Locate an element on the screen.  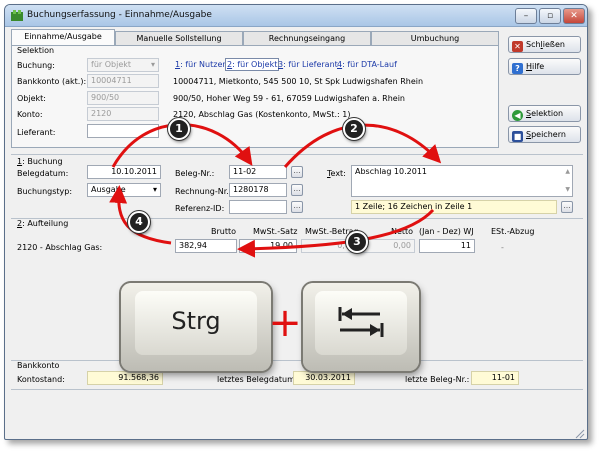
marker-3: 3 is located at coordinates (357, 242).